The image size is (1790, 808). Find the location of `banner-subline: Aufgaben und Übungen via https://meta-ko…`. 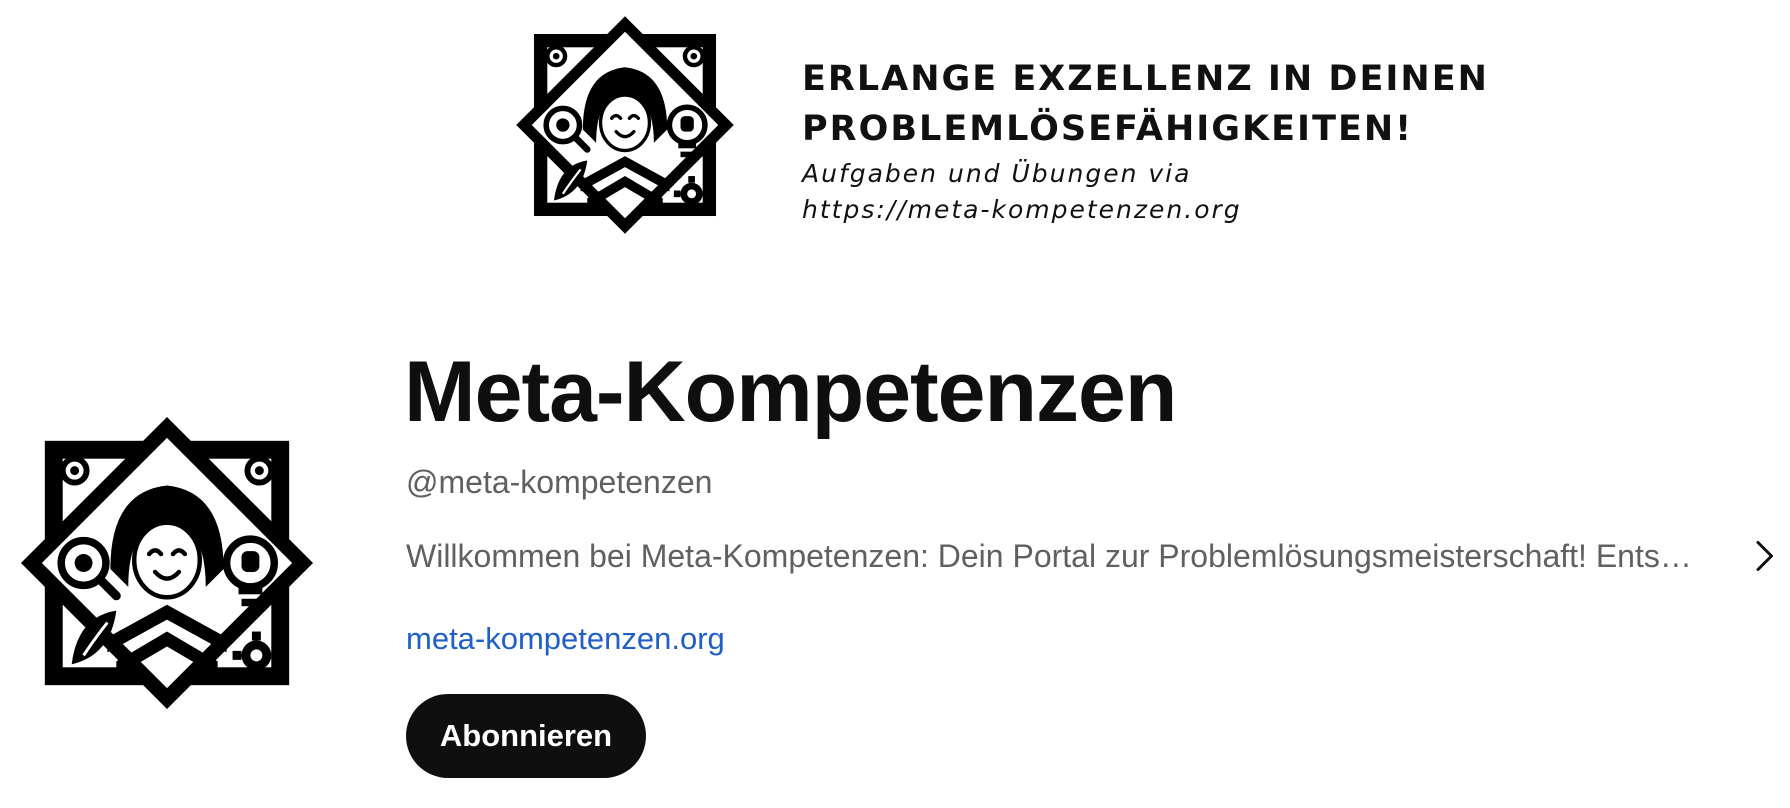

banner-subline: Aufgaben und Übungen via https://meta-ko… is located at coordinates (1022, 191).